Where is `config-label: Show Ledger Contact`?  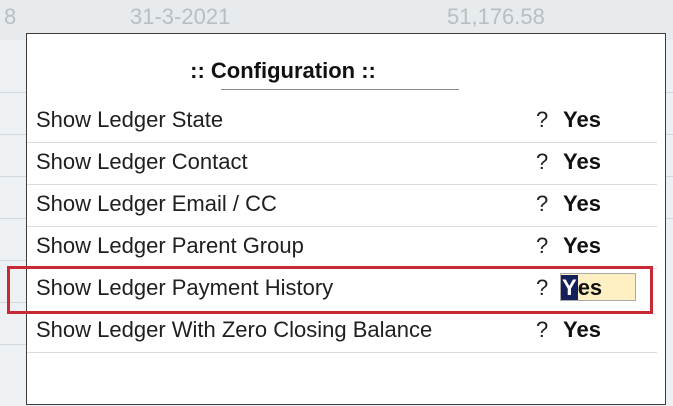
config-label: Show Ledger Contact is located at coordinates (142, 161).